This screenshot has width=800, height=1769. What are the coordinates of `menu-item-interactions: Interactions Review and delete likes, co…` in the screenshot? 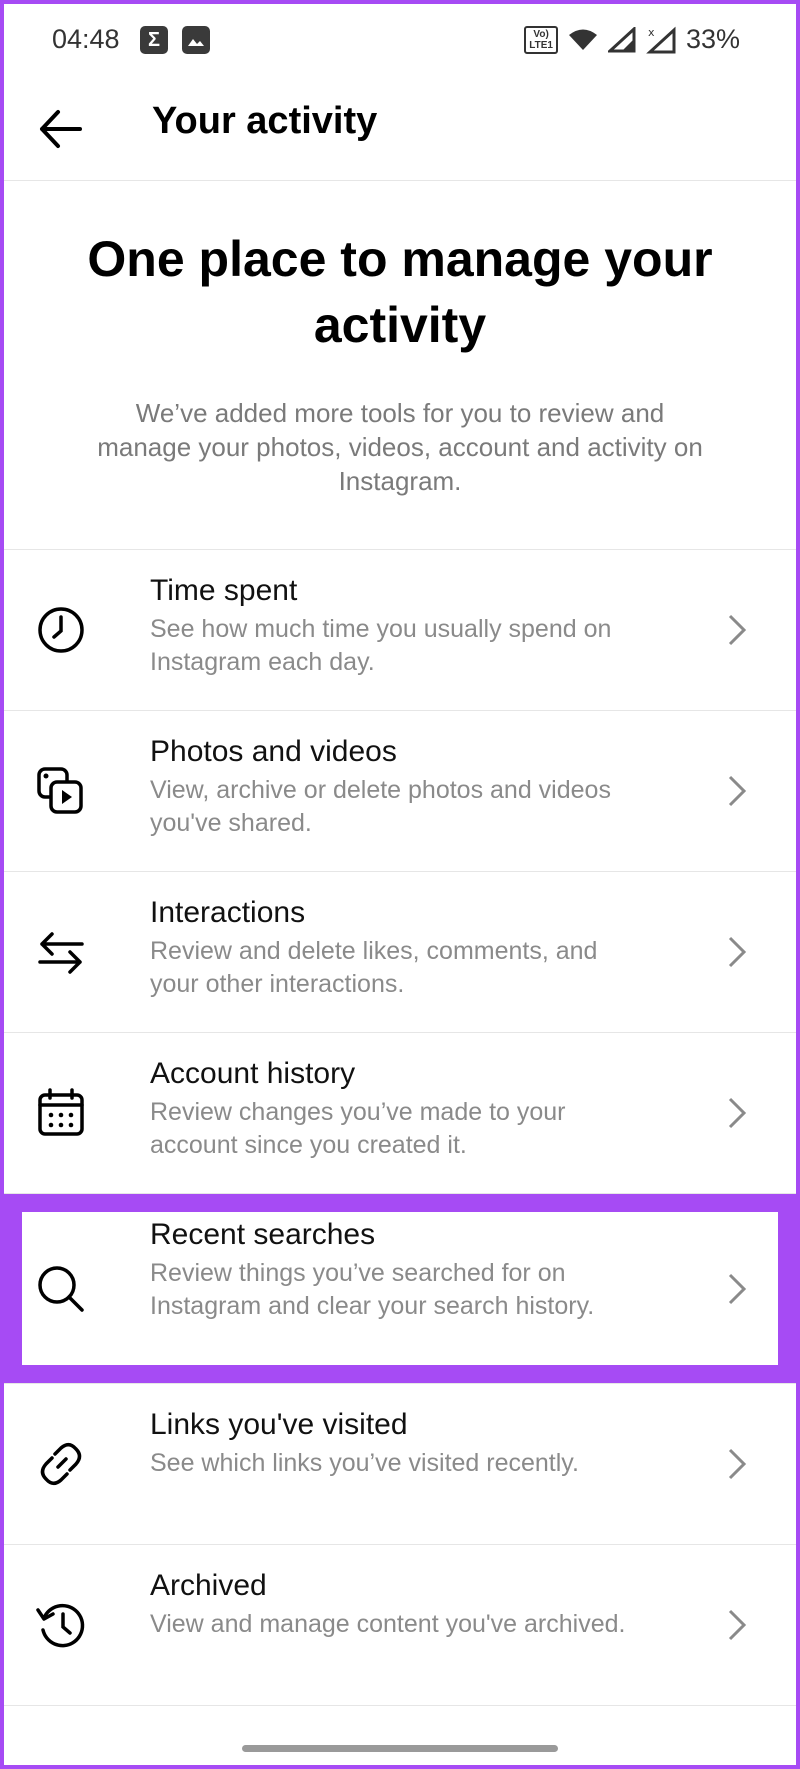 It's located at (400, 952).